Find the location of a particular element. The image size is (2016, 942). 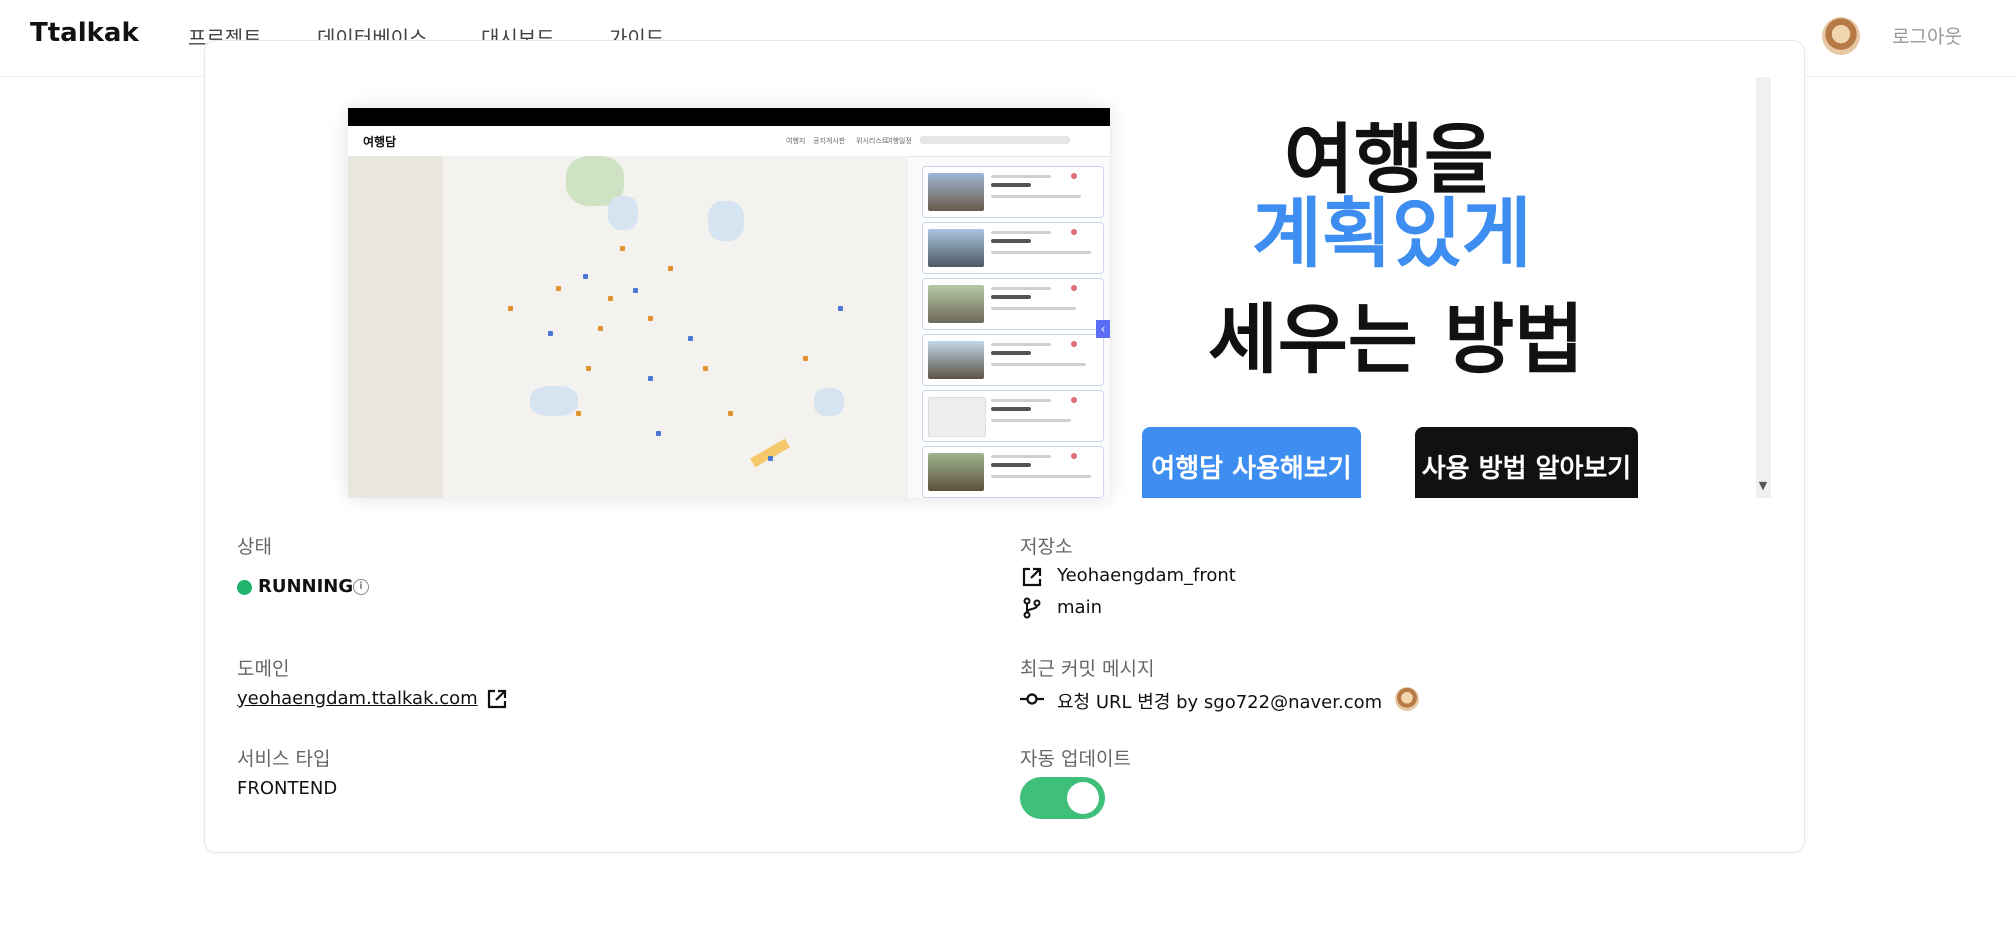

chevron-left-icon: ‹ is located at coordinates (1103, 329).